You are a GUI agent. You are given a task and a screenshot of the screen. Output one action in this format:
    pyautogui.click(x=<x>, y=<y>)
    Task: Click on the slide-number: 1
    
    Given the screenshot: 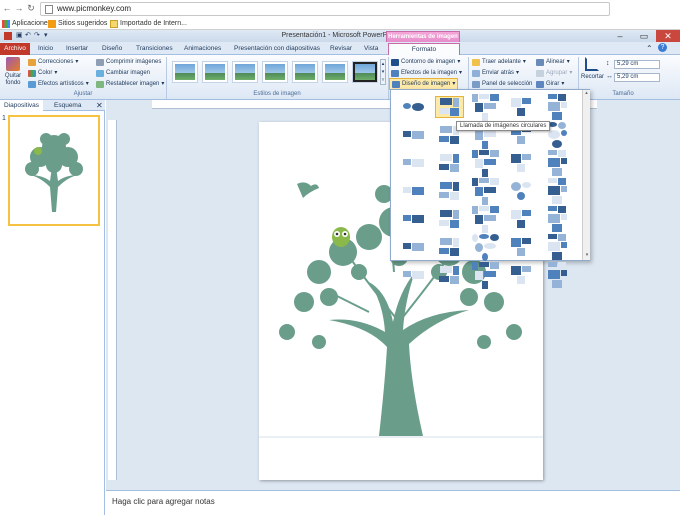 What is the action you would take?
    pyautogui.click(x=4, y=118)
    